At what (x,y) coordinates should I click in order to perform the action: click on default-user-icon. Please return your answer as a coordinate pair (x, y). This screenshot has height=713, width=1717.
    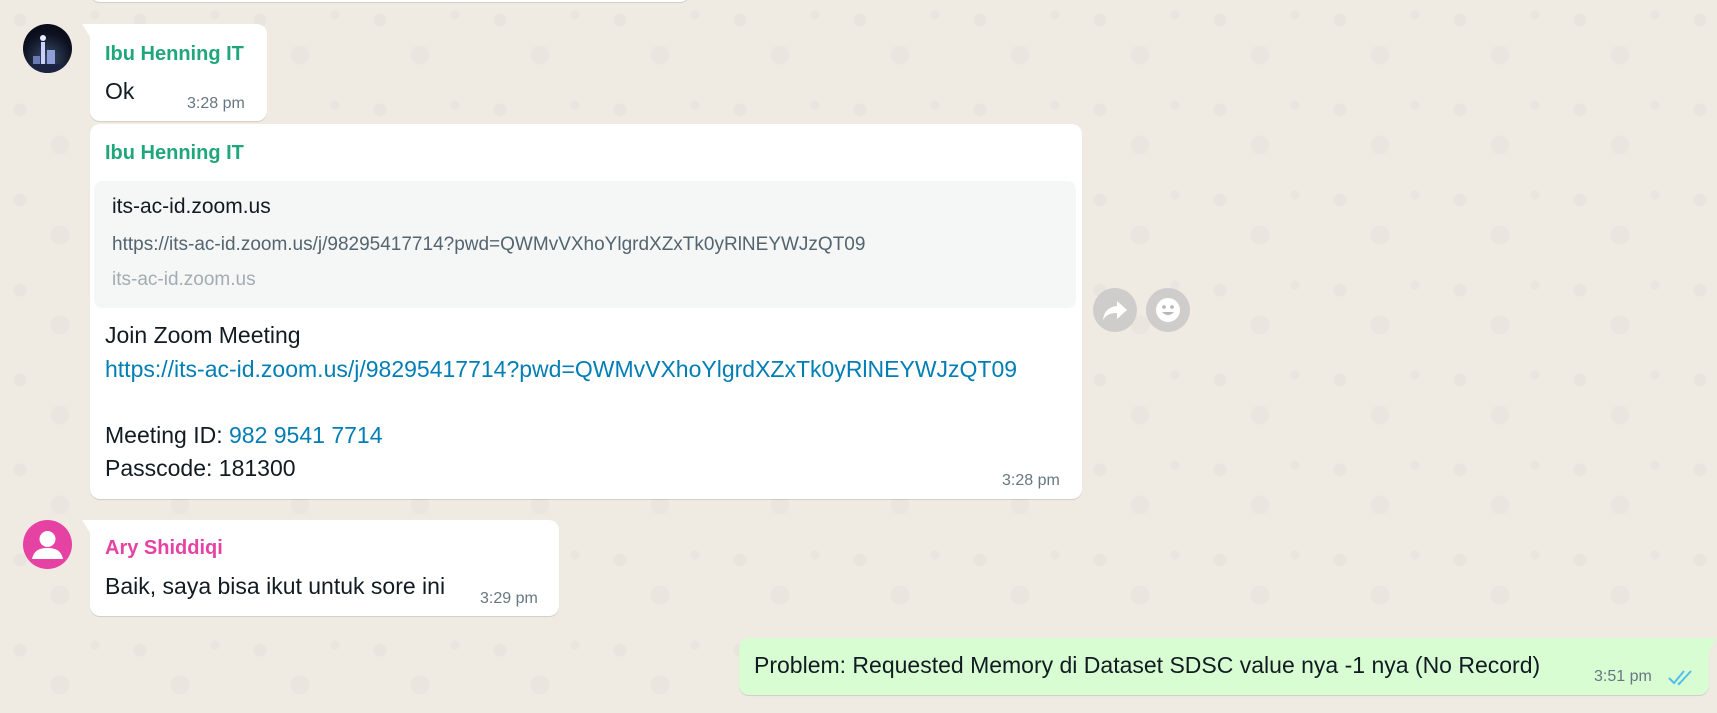
    Looking at the image, I should click on (47, 545).